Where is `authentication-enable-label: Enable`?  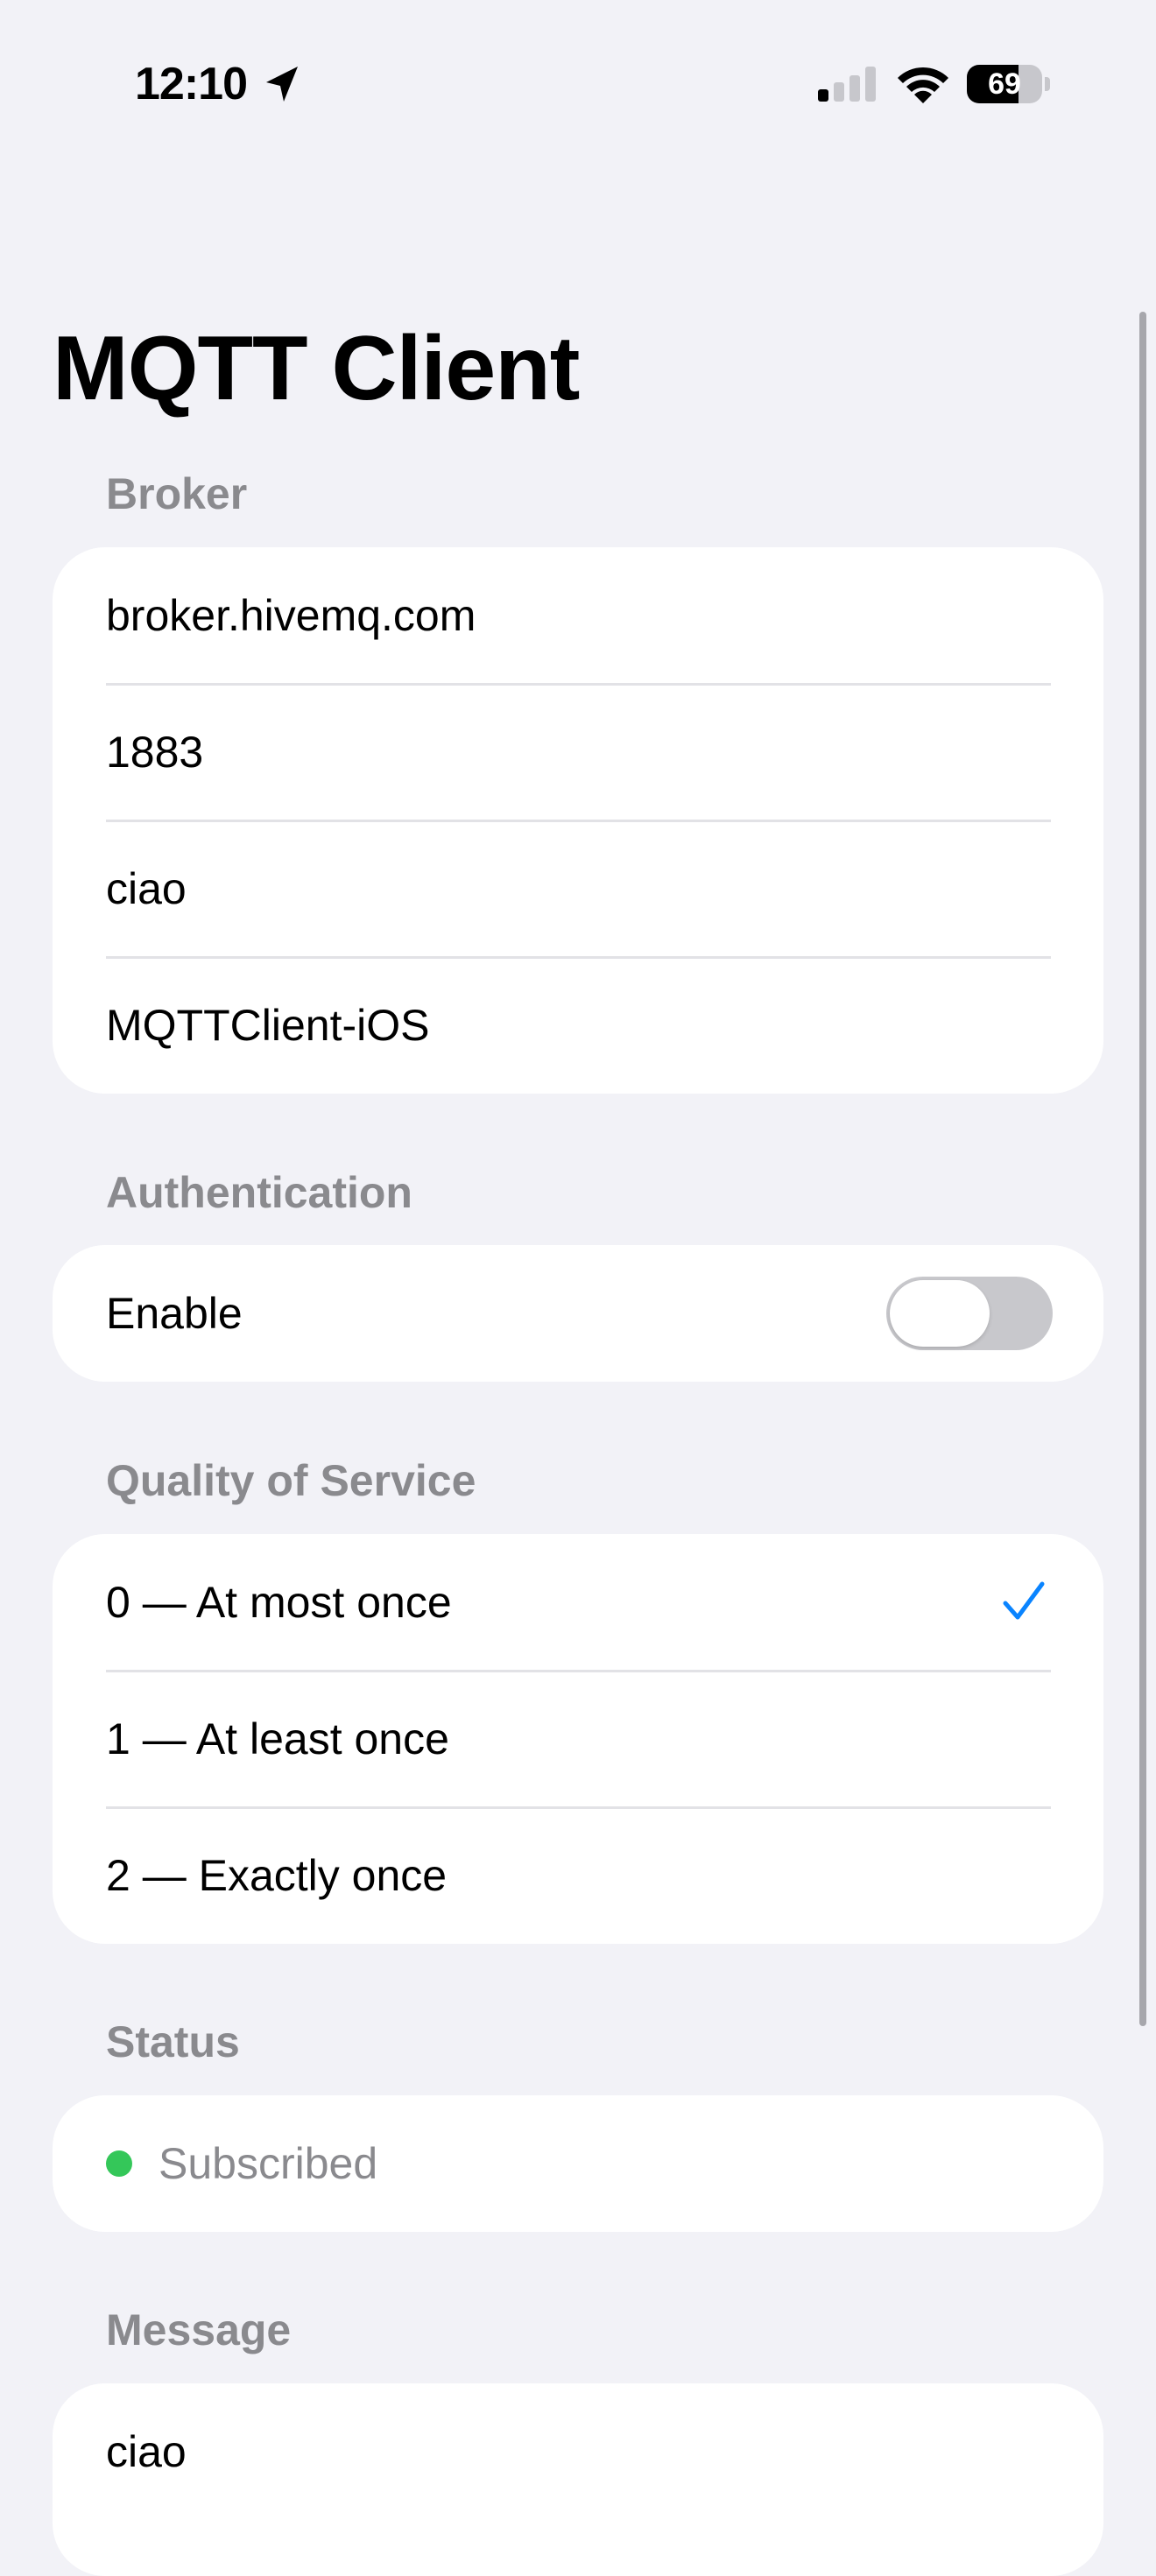
authentication-enable-label: Enable is located at coordinates (174, 1313).